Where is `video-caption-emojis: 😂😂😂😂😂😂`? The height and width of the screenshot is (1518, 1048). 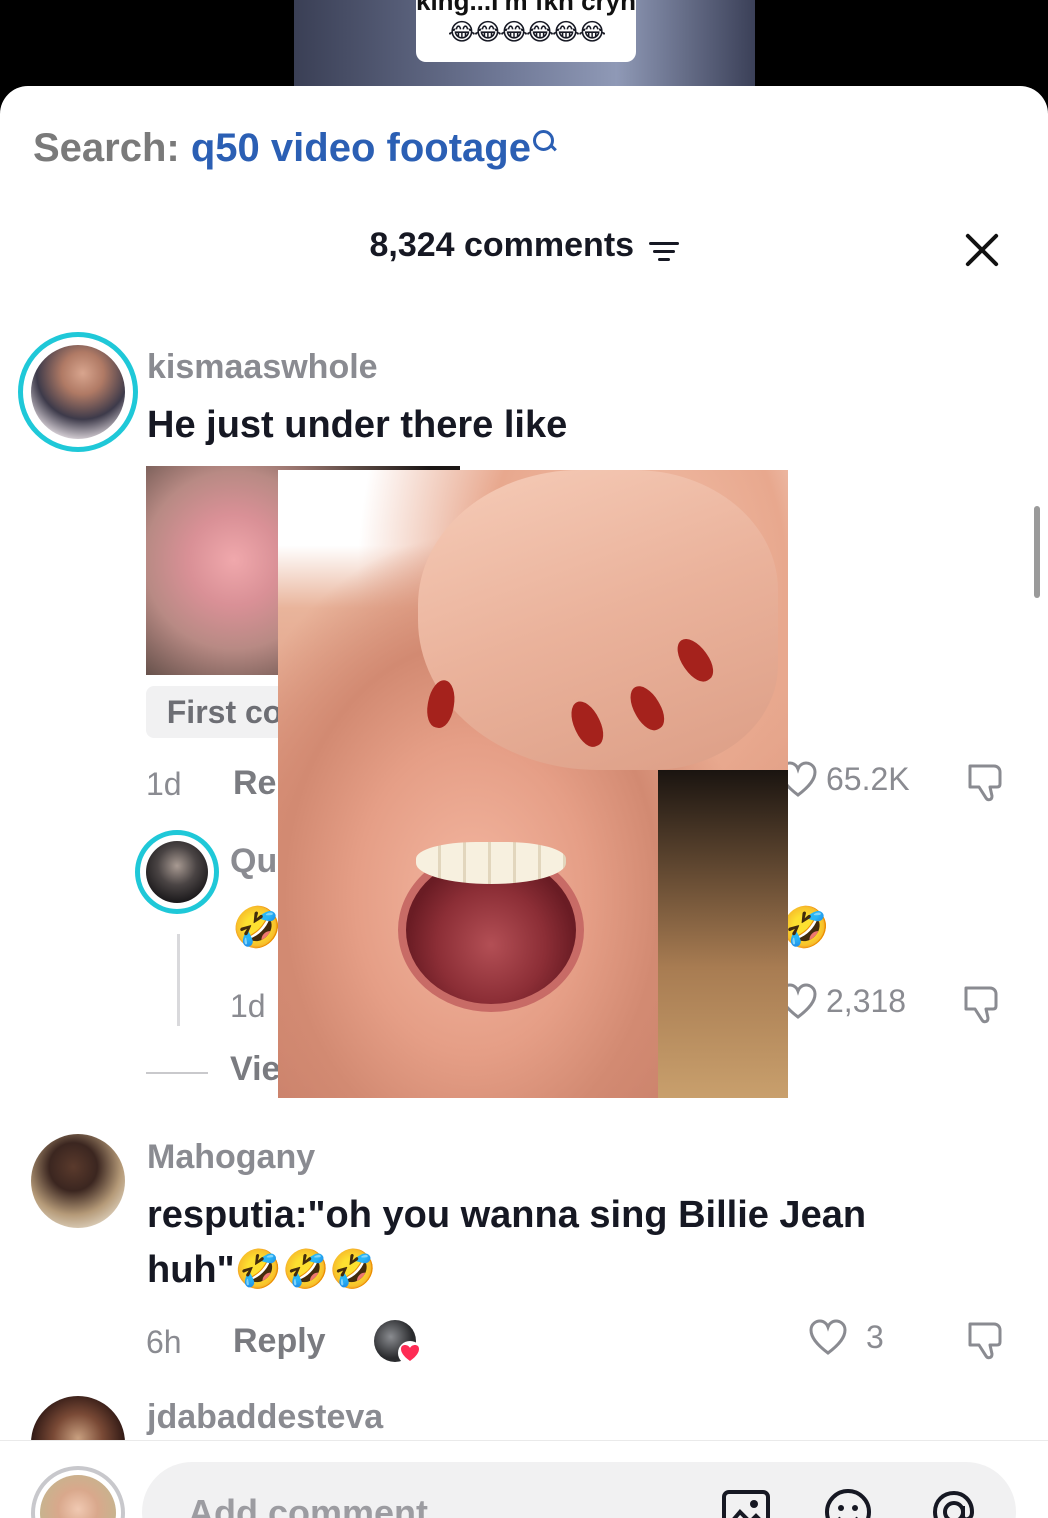
video-caption-emojis: 😂😂😂😂😂😂 is located at coordinates (526, 32).